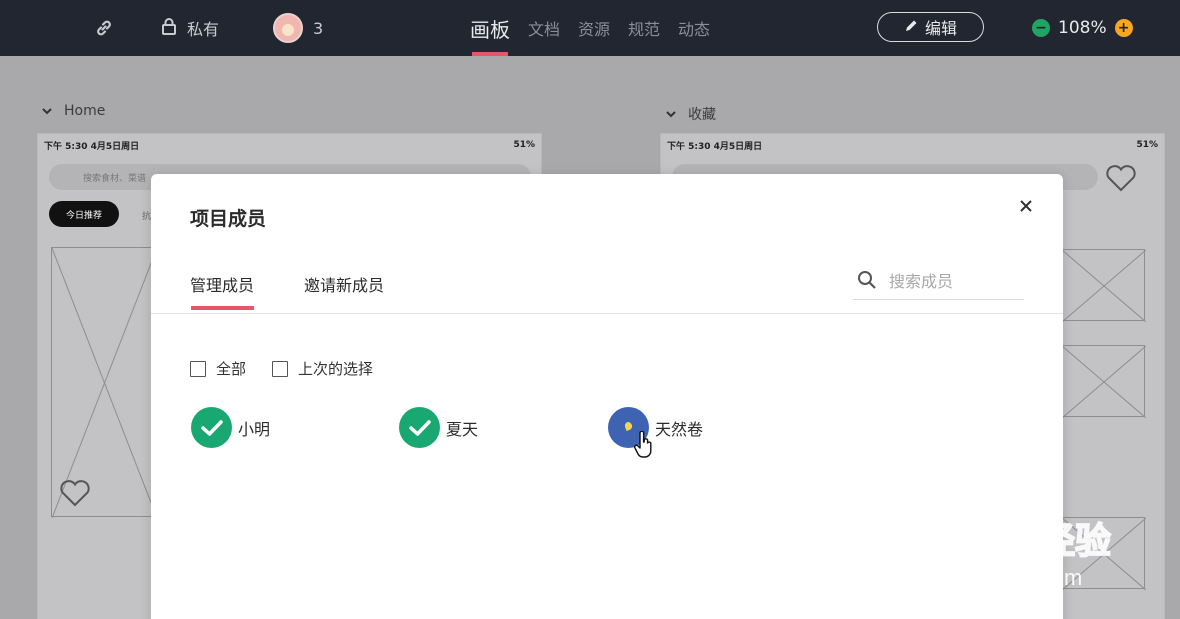  I want to click on pencil-icon, so click(911, 27).